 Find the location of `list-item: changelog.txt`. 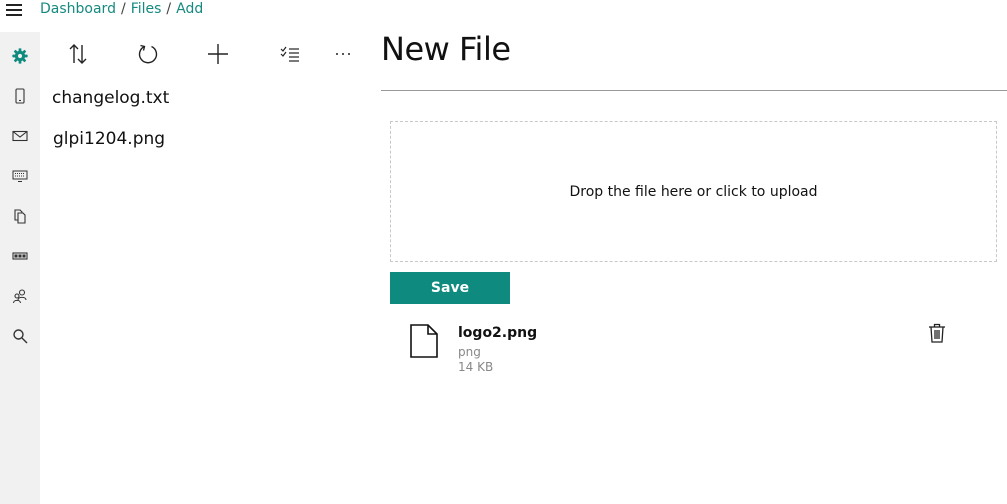

list-item: changelog.txt is located at coordinates (110, 98).